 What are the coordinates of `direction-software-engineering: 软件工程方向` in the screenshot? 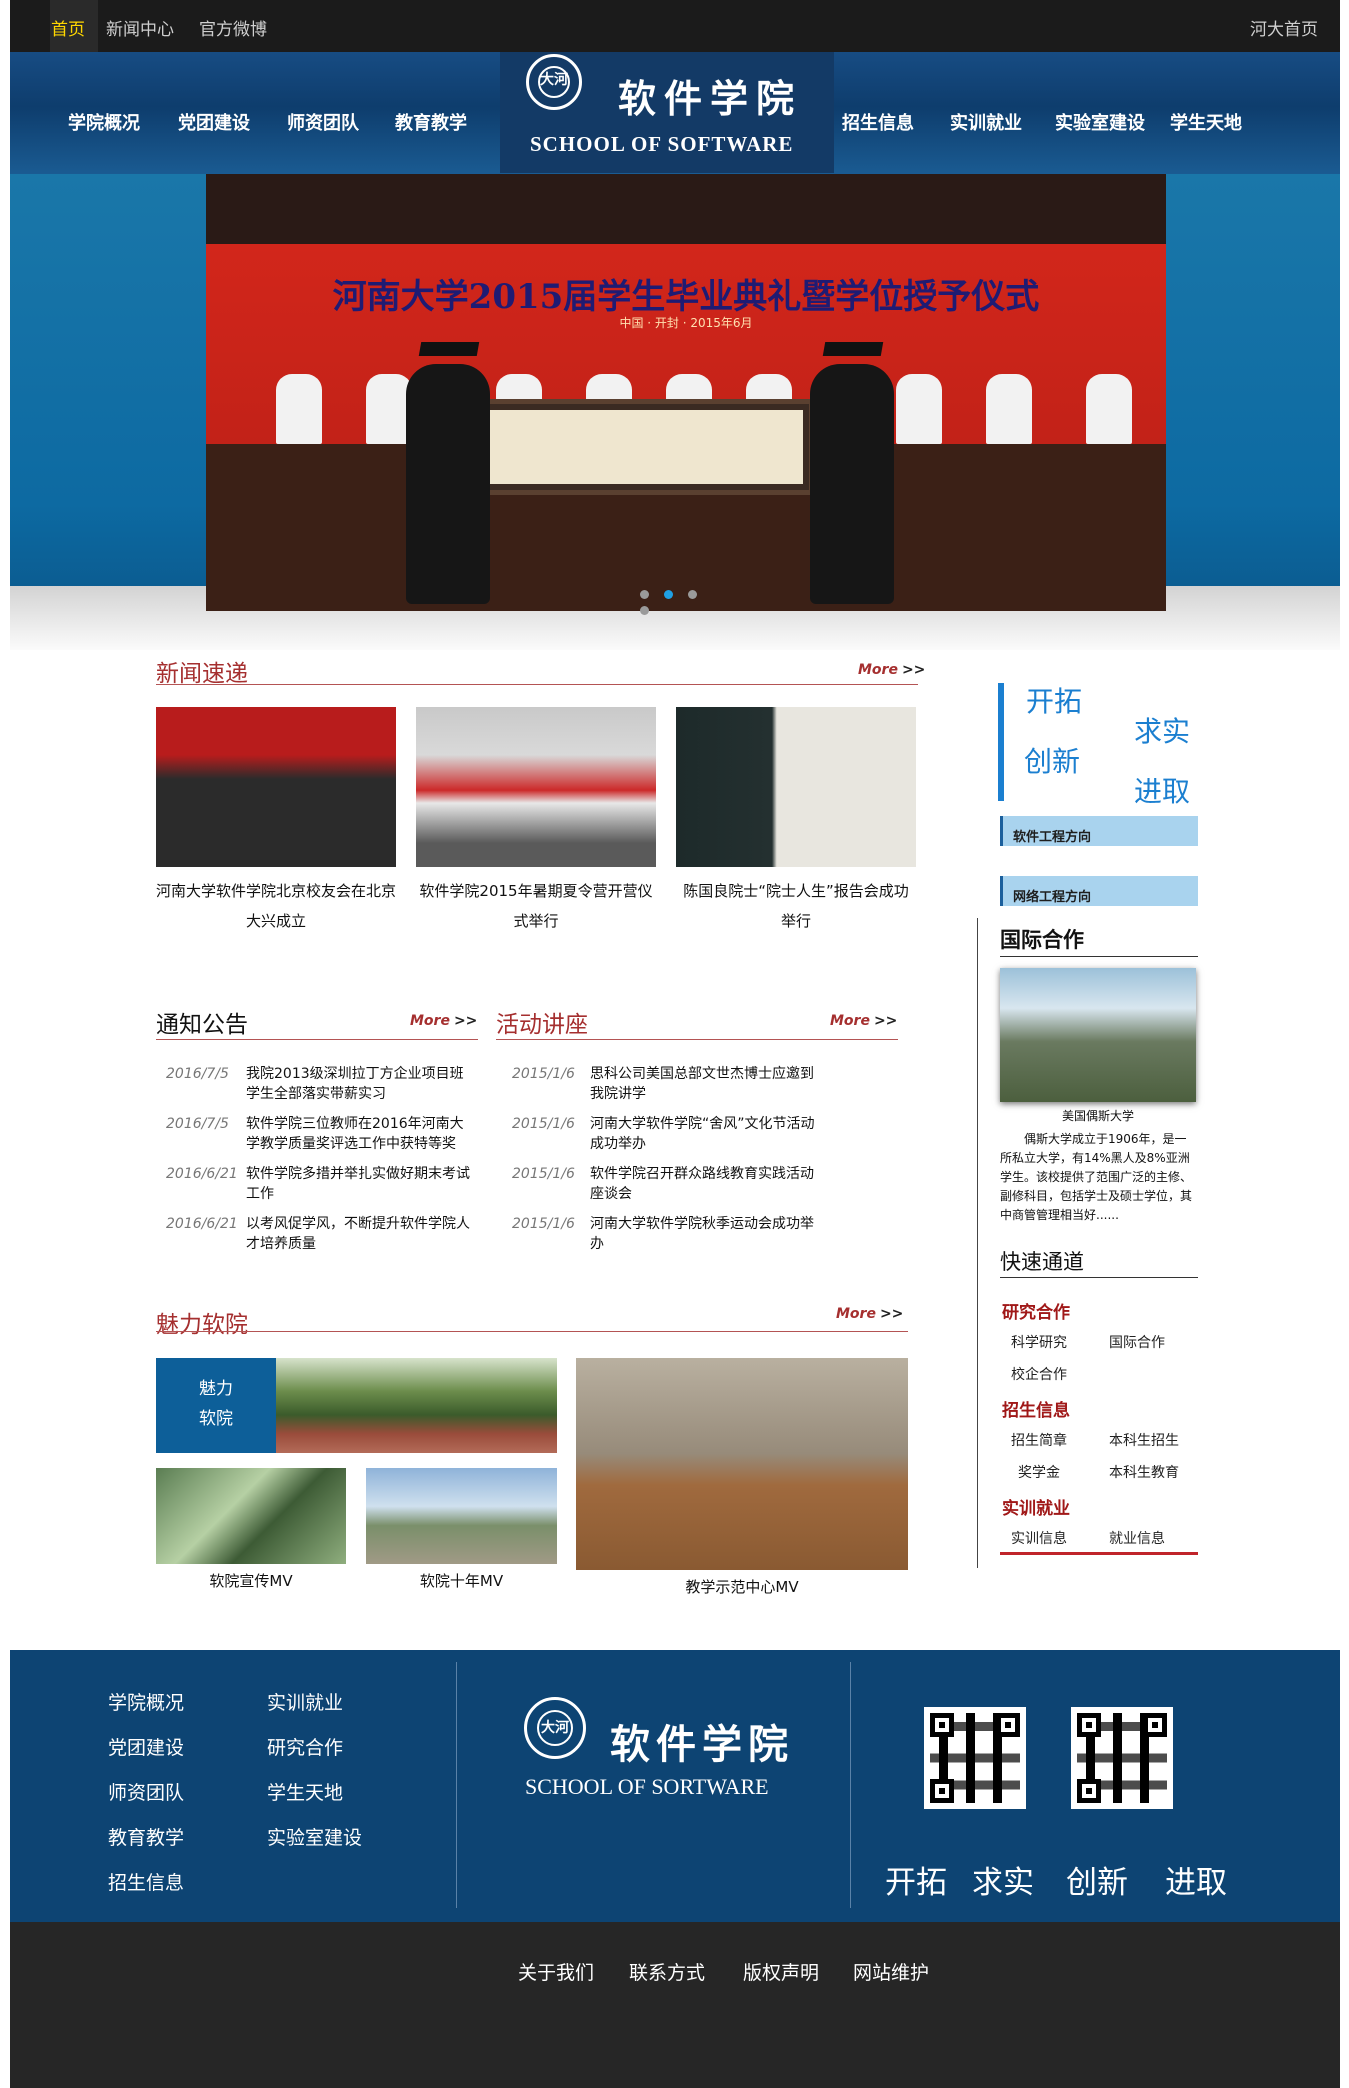 It's located at (1099, 831).